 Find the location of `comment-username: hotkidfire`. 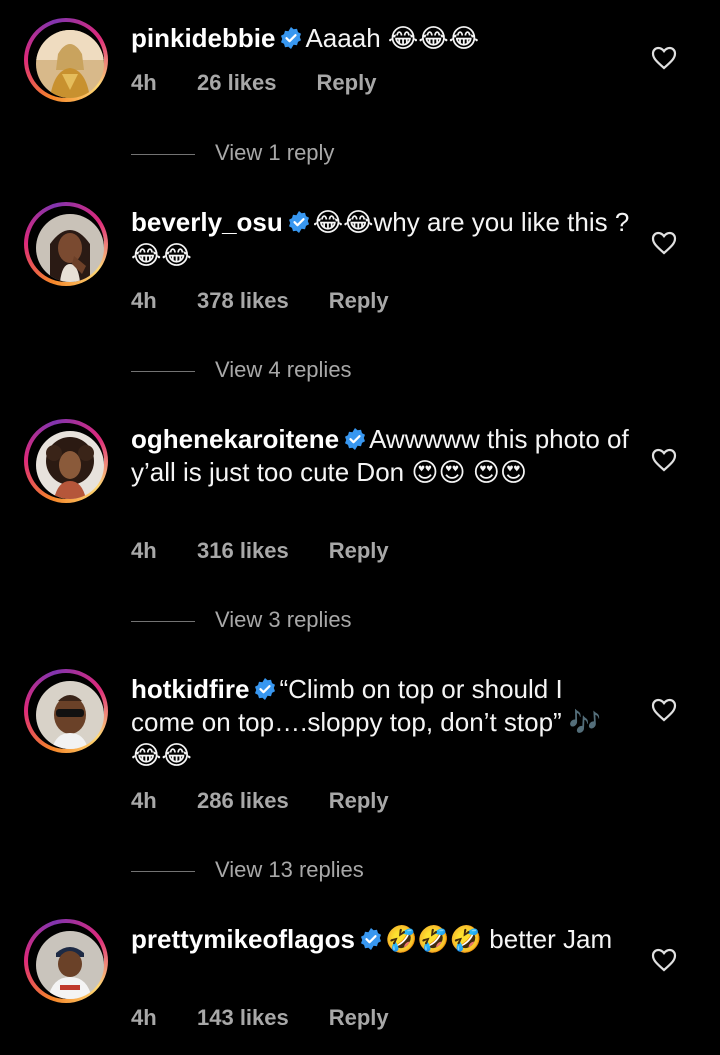

comment-username: hotkidfire is located at coordinates (190, 689).